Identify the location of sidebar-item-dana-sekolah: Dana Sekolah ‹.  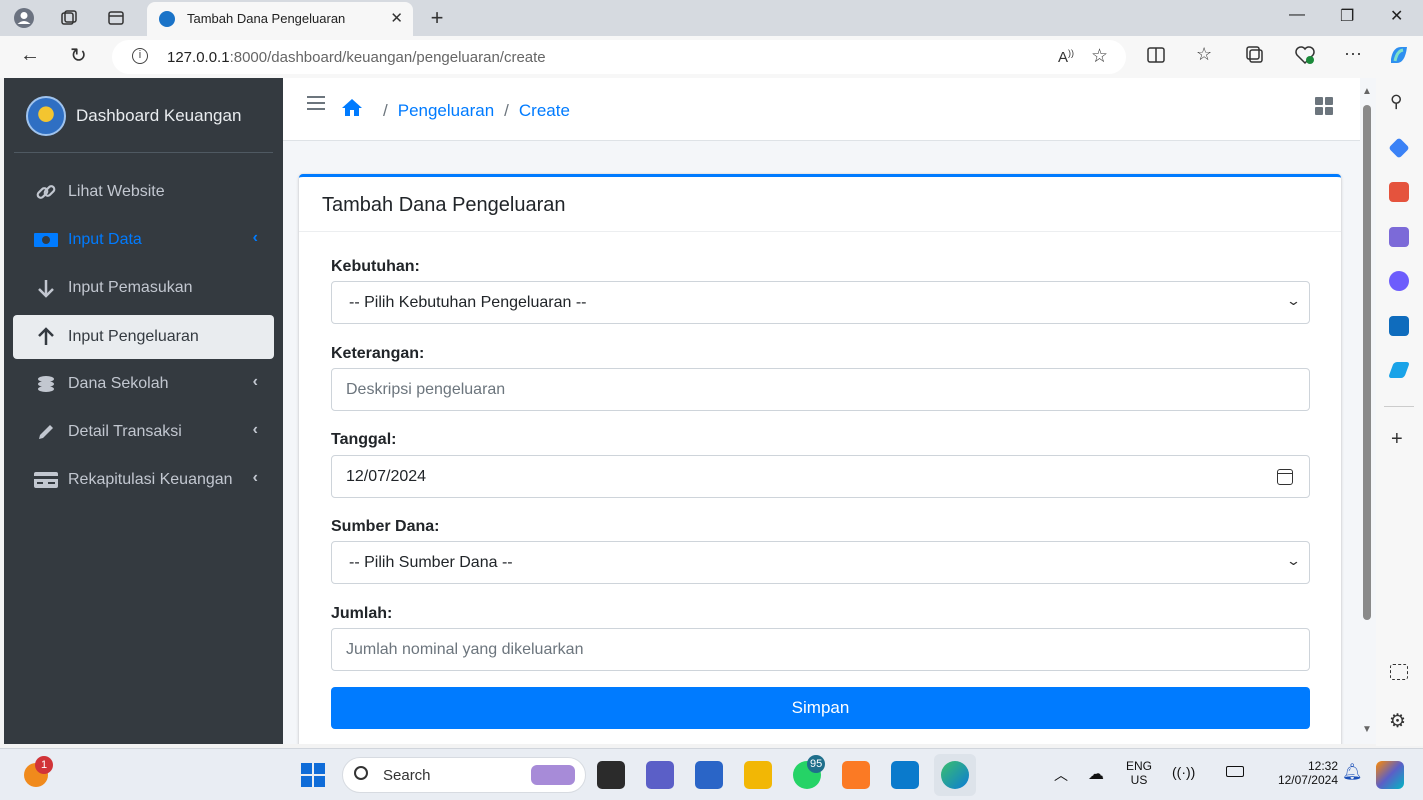
(143, 384).